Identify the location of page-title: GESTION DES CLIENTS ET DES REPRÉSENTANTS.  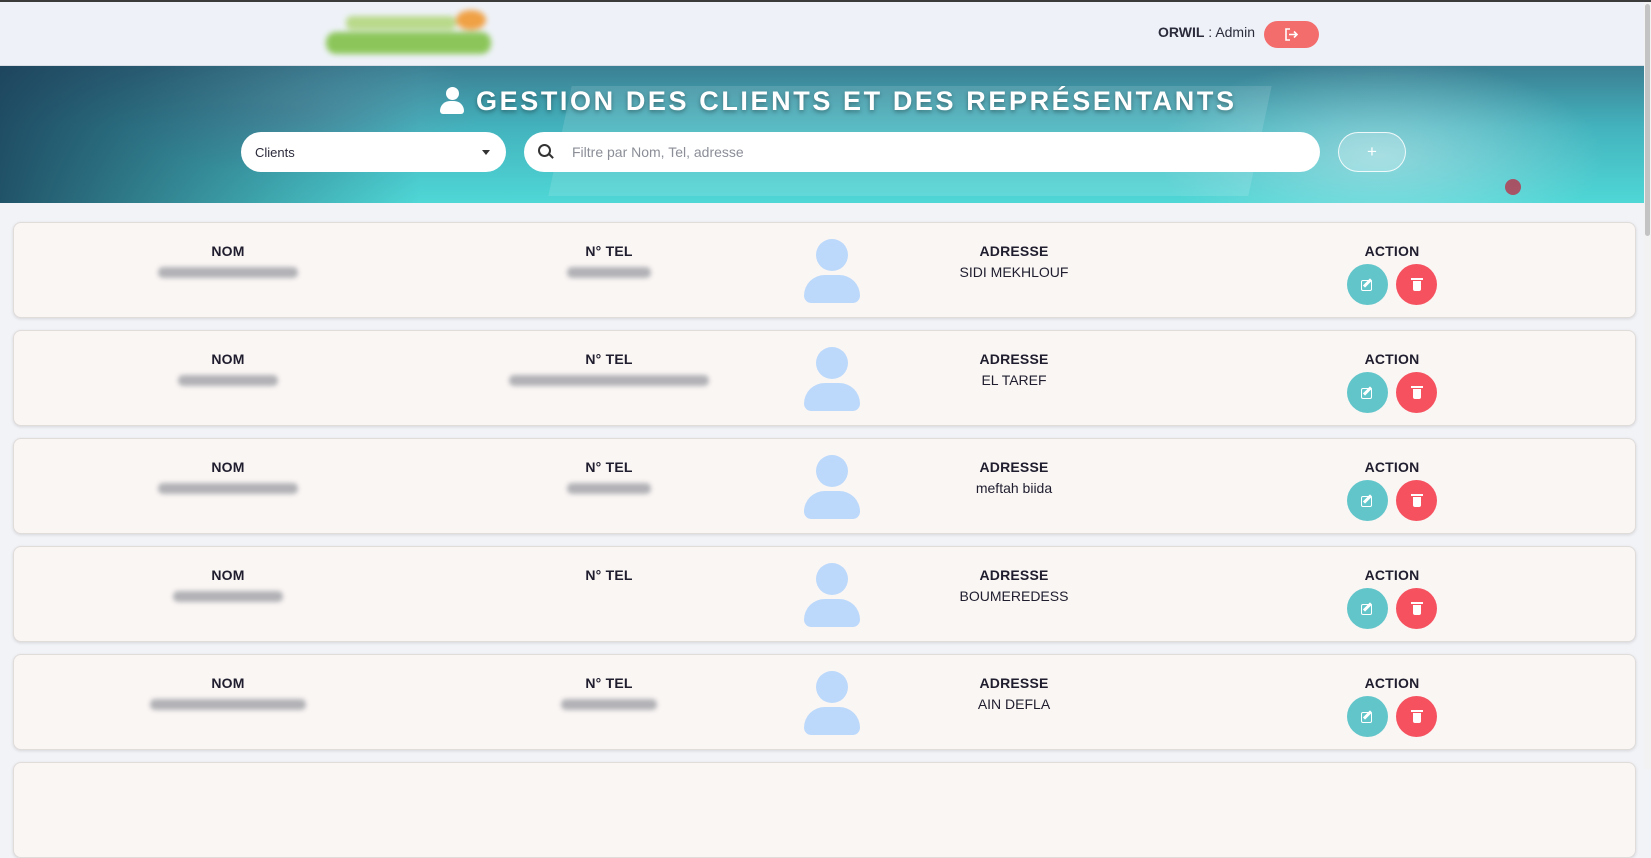
(838, 101).